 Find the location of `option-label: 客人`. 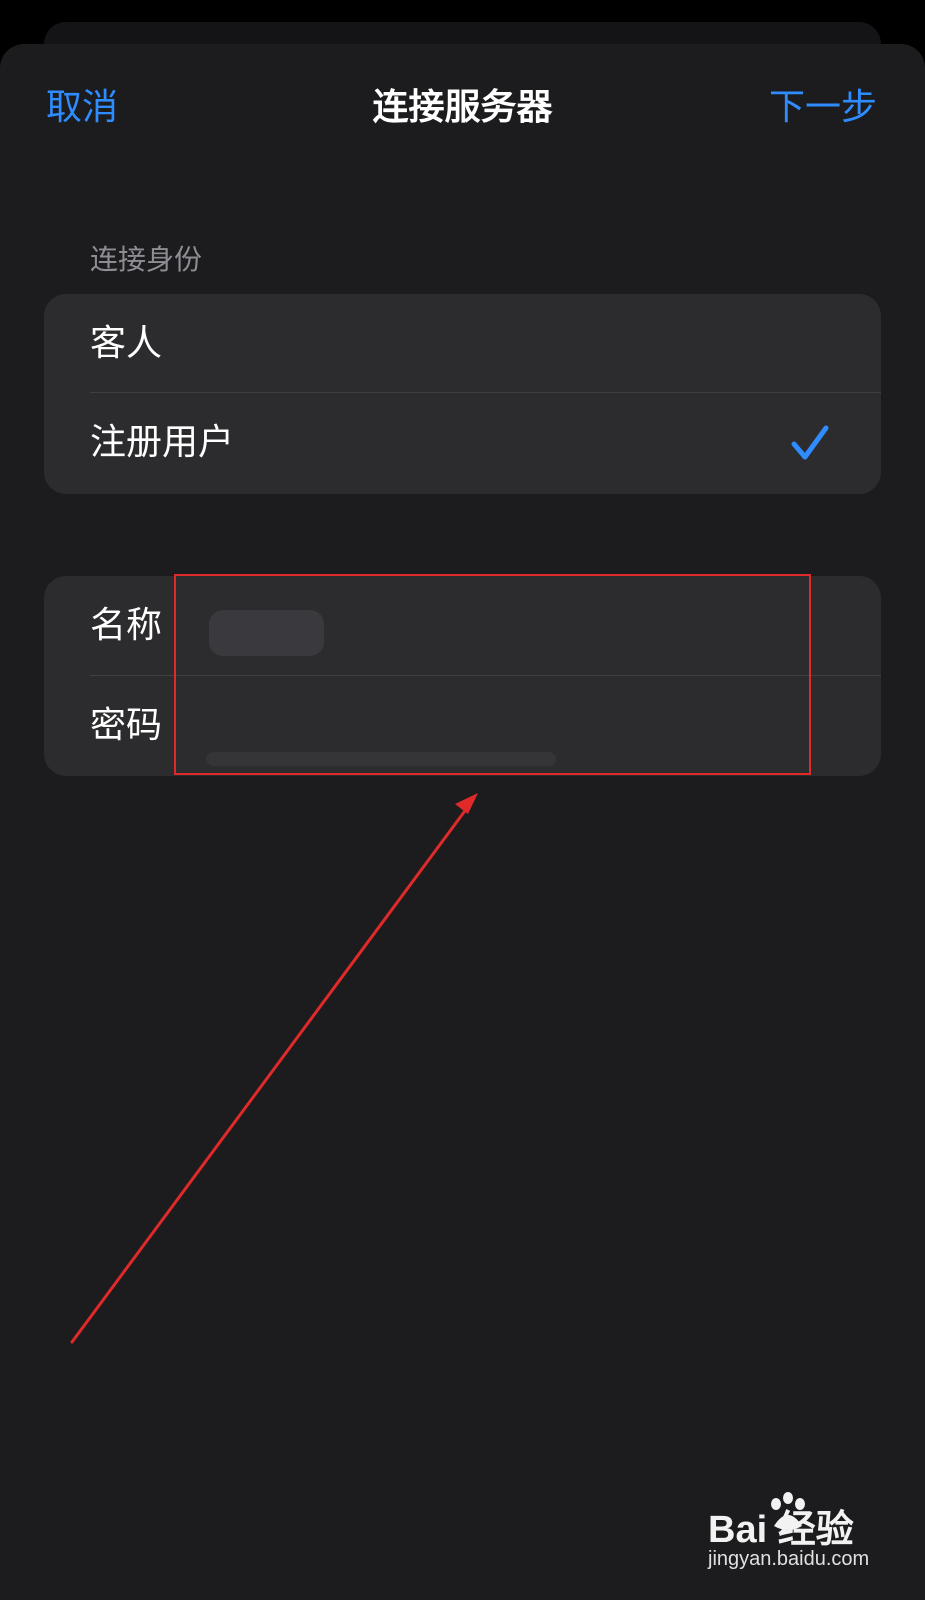

option-label: 客人 is located at coordinates (126, 343).